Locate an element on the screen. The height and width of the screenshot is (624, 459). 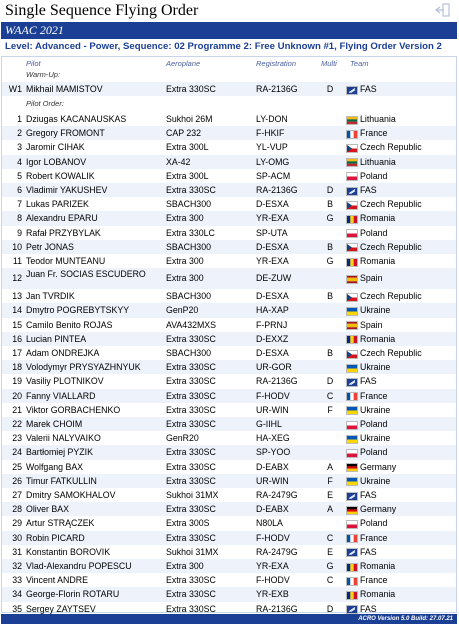
aeroplane: Extra 300L is located at coordinates (187, 147).